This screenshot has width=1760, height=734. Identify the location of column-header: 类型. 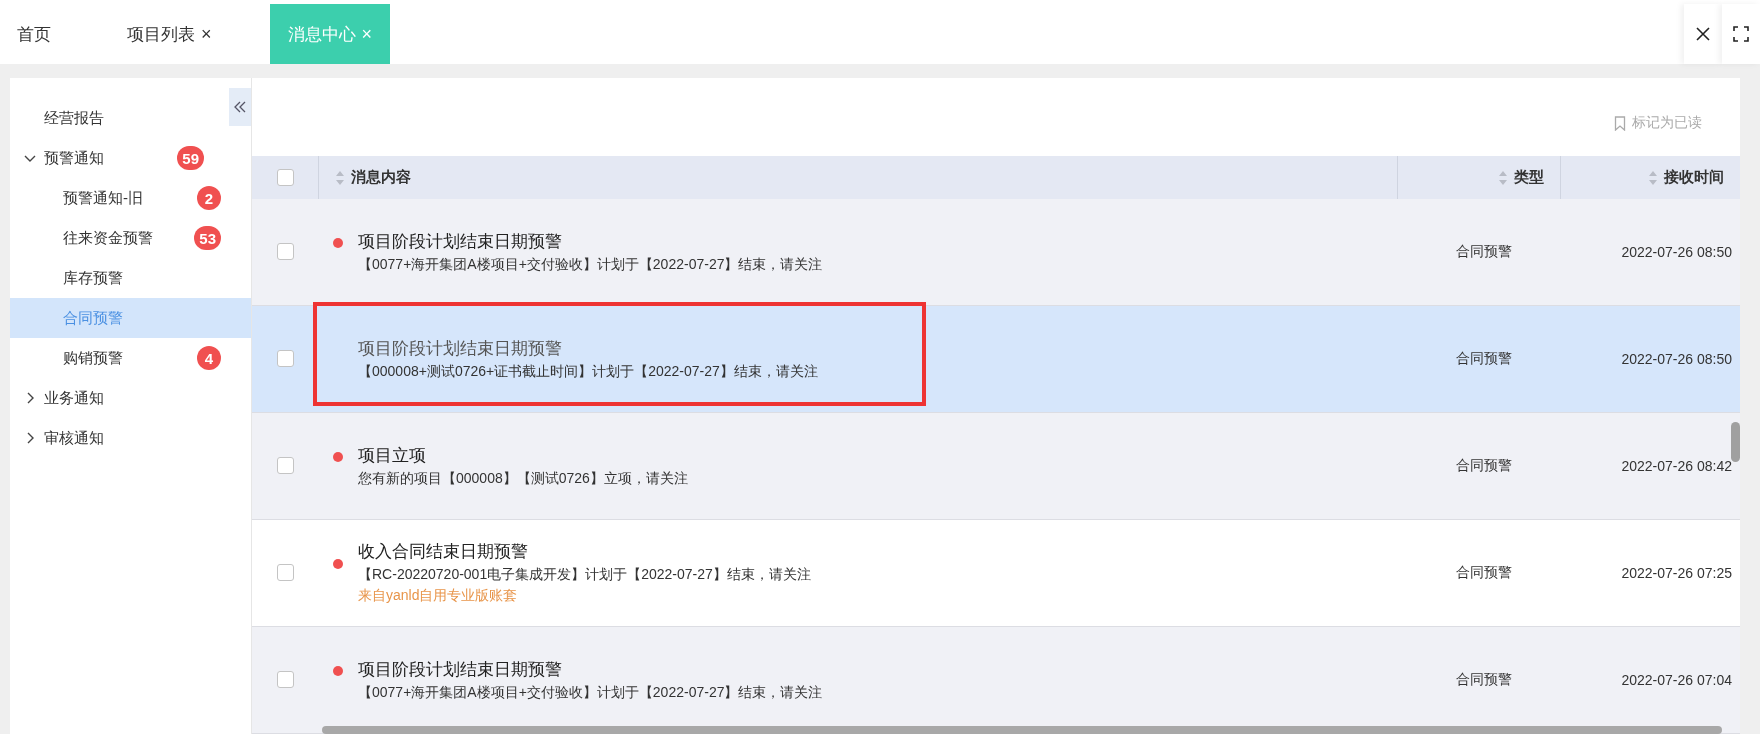
(1529, 178).